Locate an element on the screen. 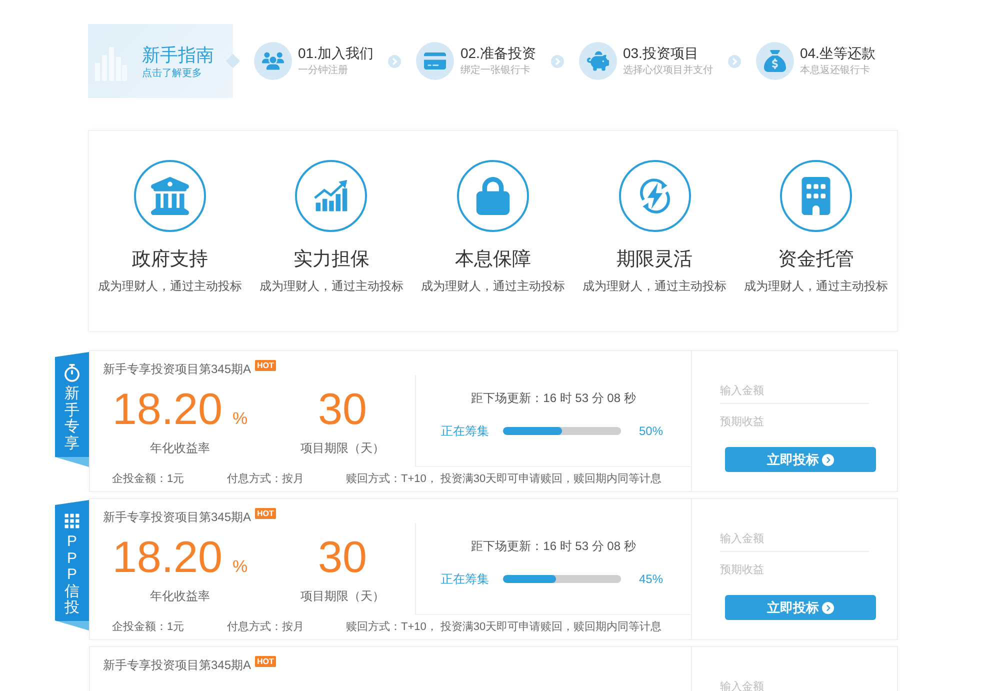 The height and width of the screenshot is (691, 1000). guide-panel: 新手指南 点击了解更多 is located at coordinates (160, 61).